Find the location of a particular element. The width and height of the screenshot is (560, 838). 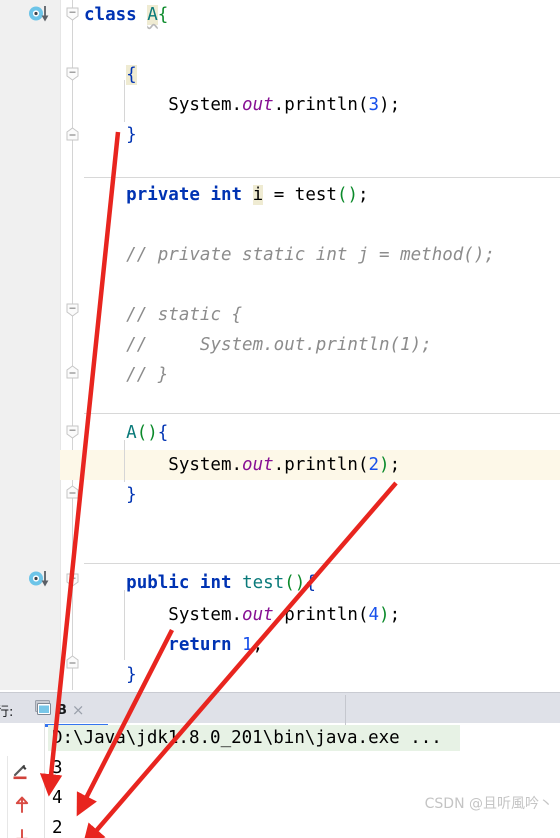

code-line: { is located at coordinates (110, 75).